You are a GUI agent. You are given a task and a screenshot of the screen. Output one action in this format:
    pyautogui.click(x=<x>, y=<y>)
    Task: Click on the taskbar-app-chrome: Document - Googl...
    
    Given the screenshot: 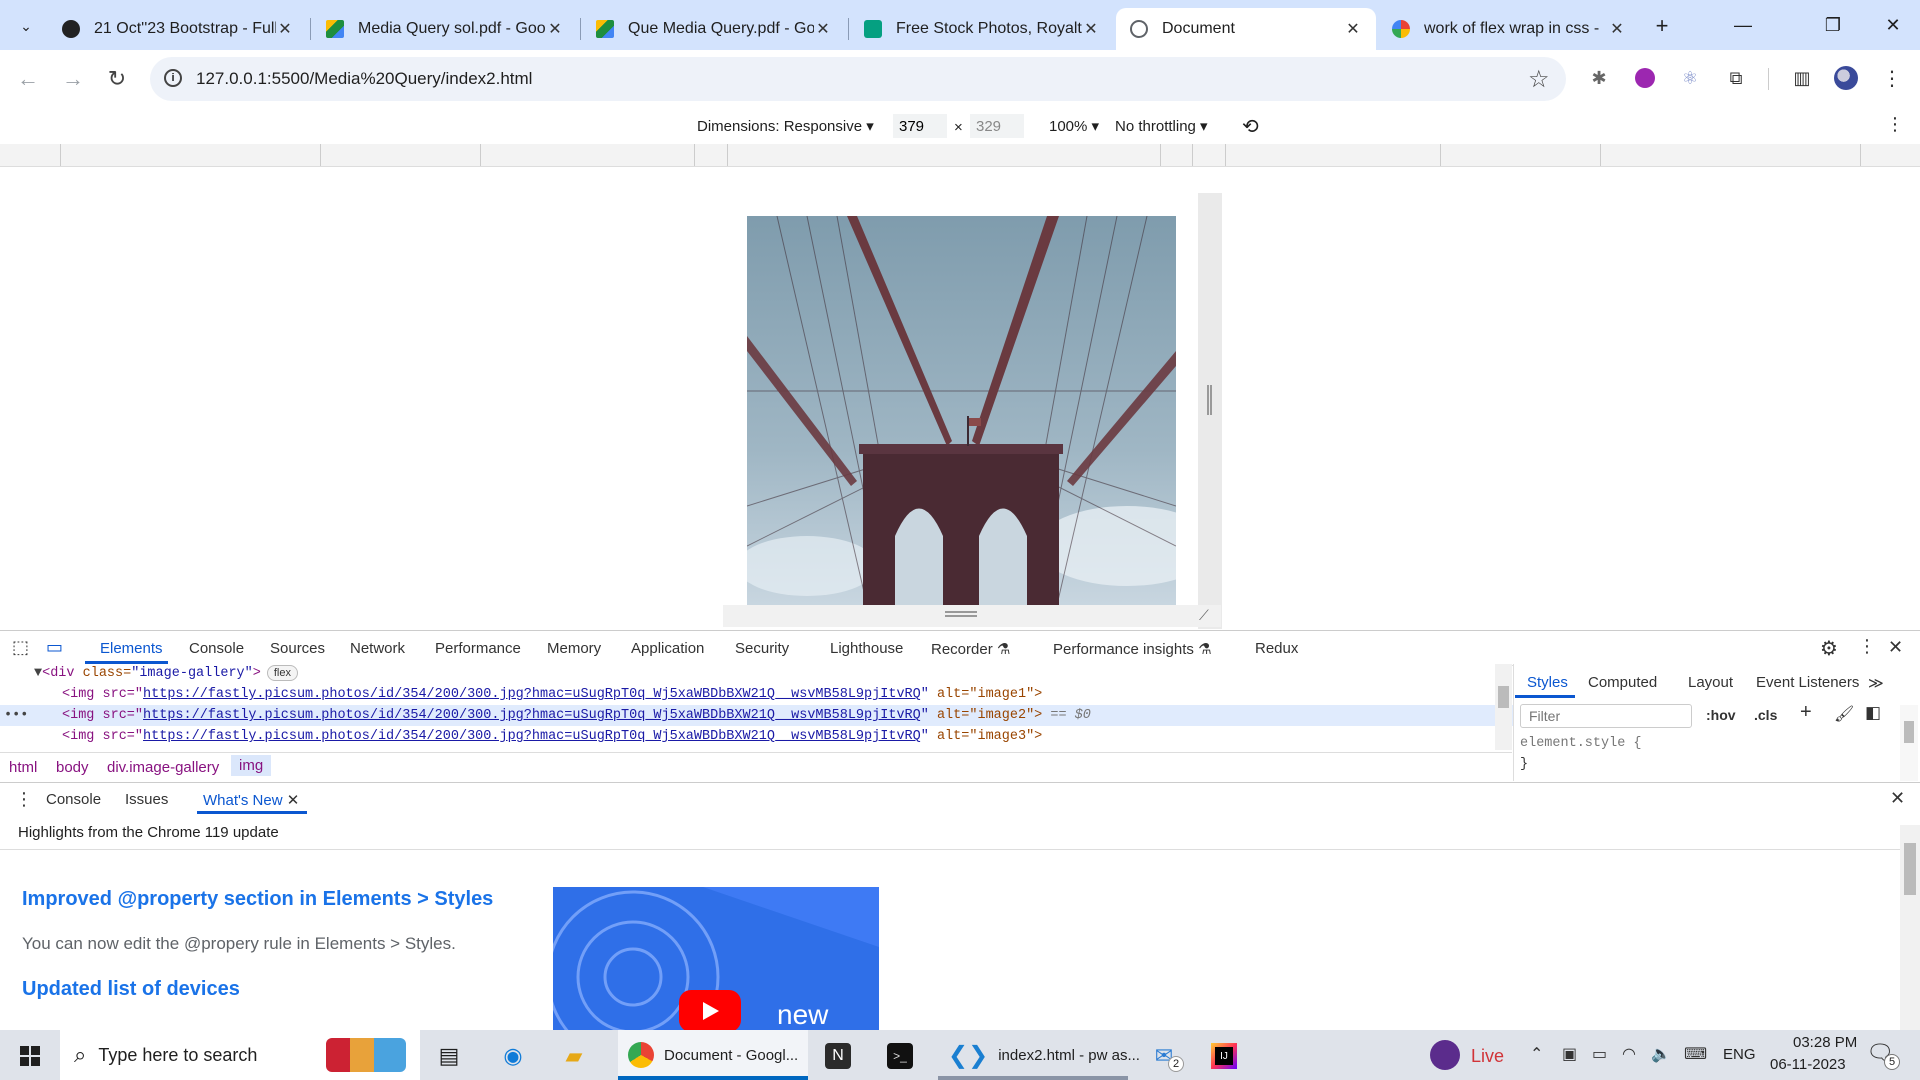 What is the action you would take?
    pyautogui.click(x=713, y=1055)
    